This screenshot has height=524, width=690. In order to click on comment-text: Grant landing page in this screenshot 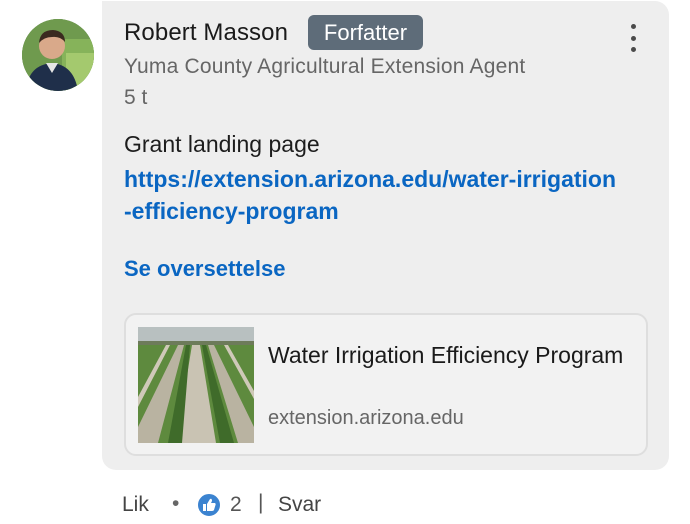, I will do `click(222, 144)`.